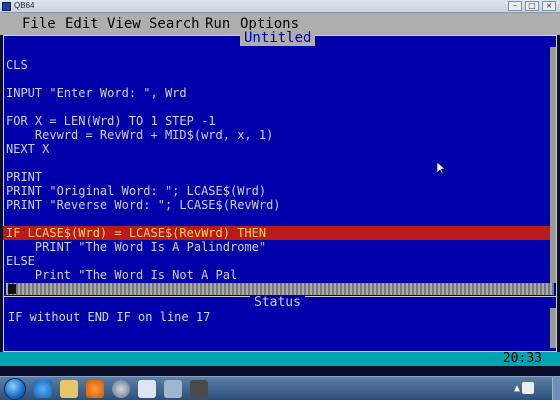 This screenshot has width=560, height=400. Describe the element at coordinates (280, 358) in the screenshot. I see `ide-status-bar: 20:33` at that location.